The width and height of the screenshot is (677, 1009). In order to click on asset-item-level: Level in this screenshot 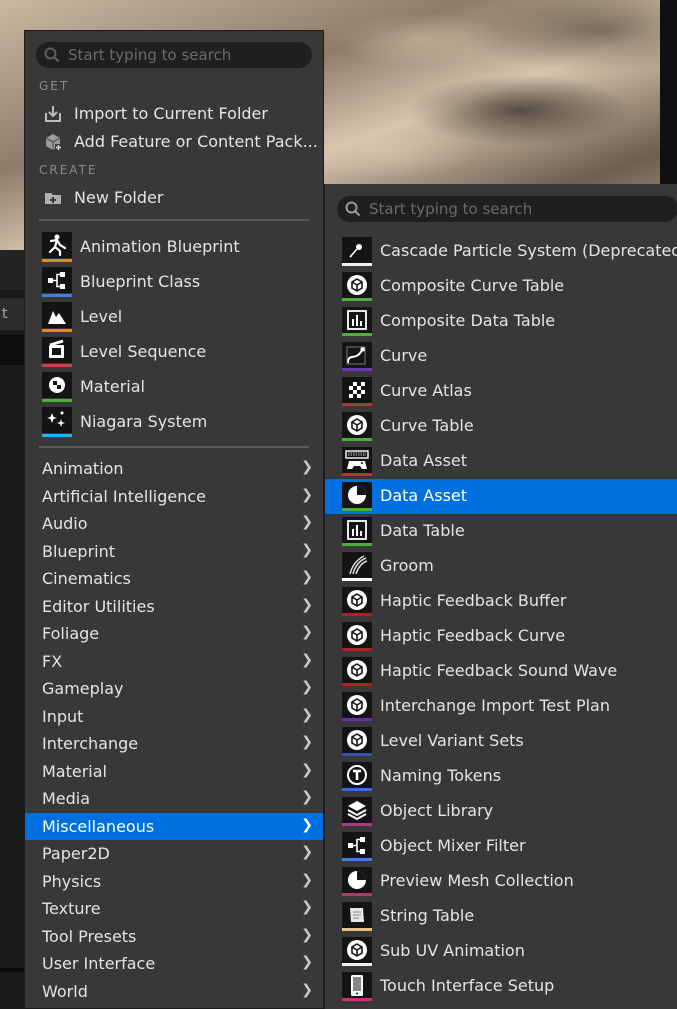, I will do `click(180, 317)`.